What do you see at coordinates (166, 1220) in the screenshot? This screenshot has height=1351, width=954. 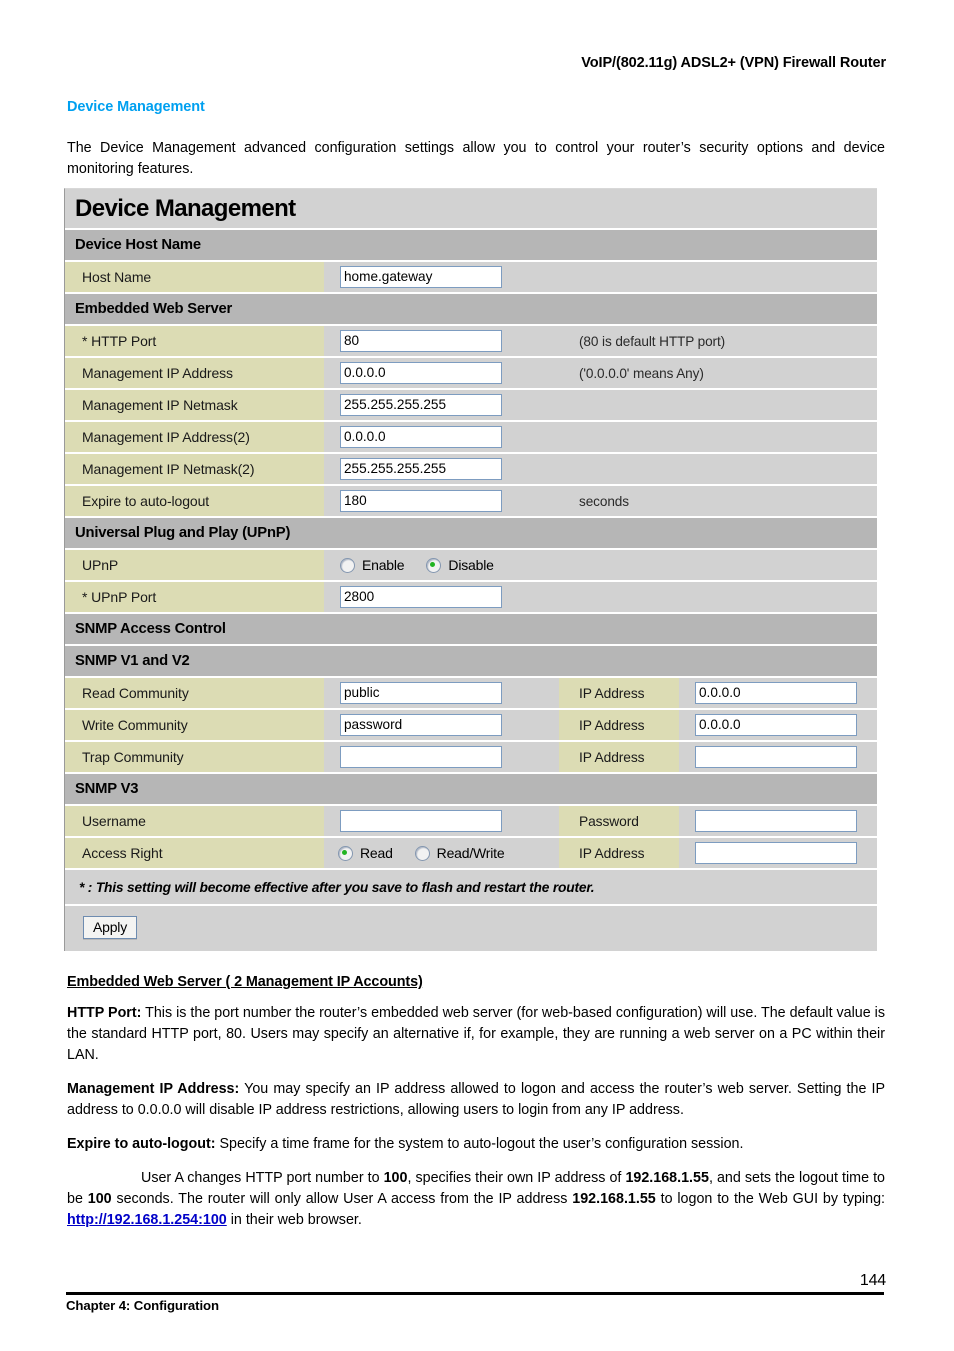 I see `link-host: 192.168.1.254:100` at bounding box center [166, 1220].